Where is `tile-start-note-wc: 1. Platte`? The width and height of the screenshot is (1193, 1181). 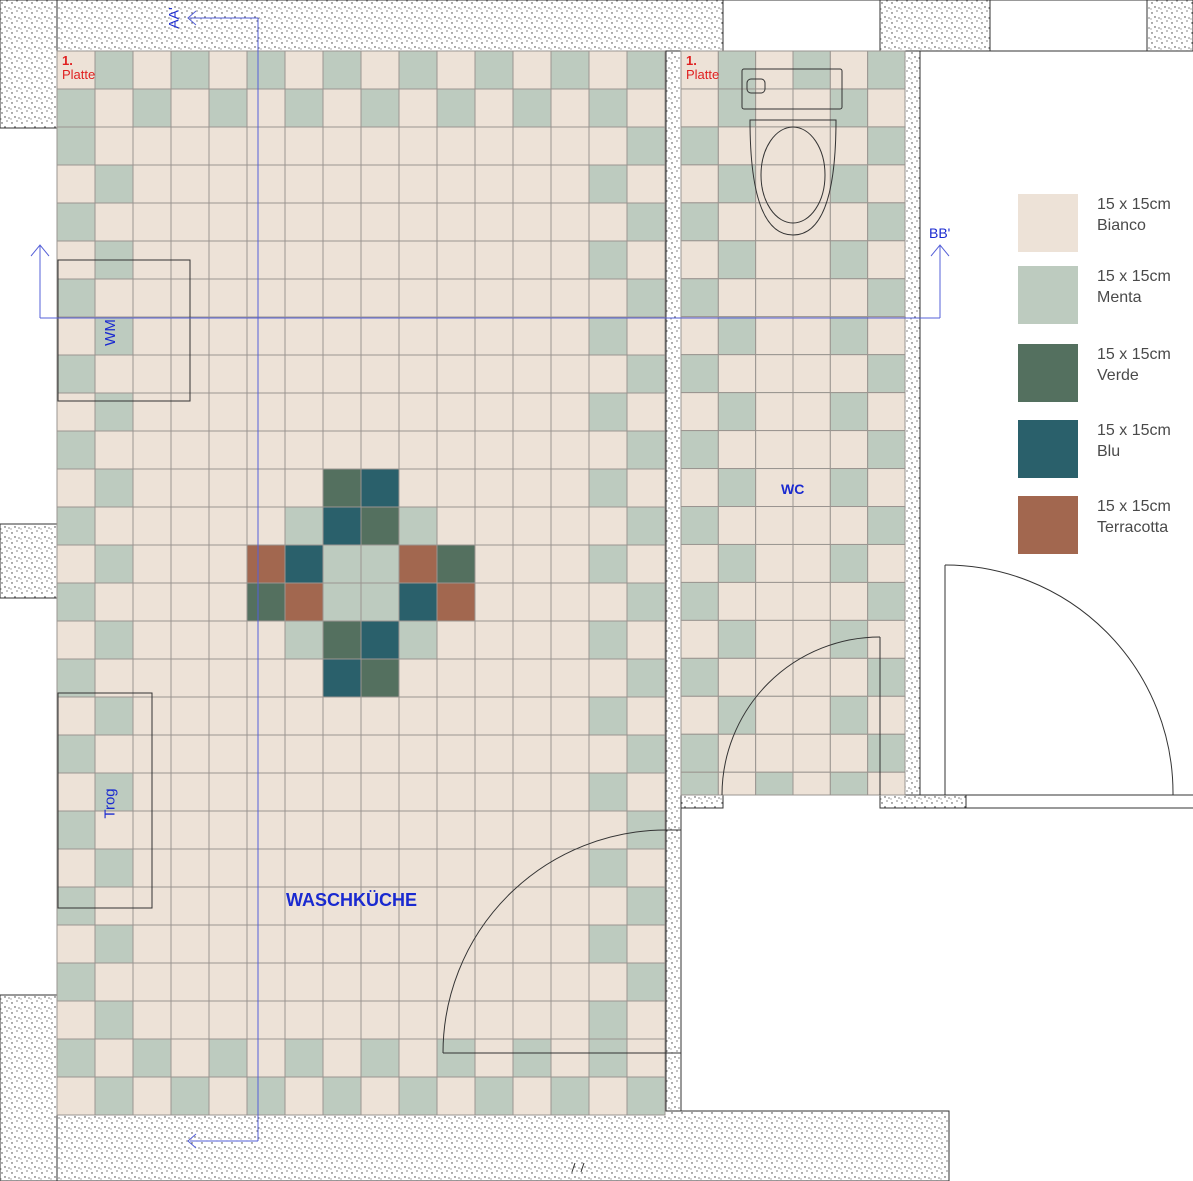 tile-start-note-wc: 1. Platte is located at coordinates (702, 68).